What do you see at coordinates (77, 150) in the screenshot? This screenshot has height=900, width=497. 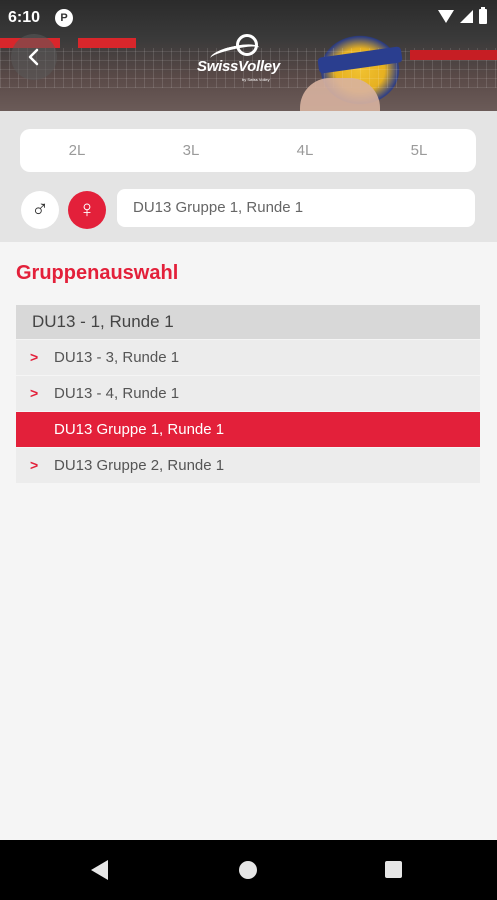 I see `tab-2l: 2L` at bounding box center [77, 150].